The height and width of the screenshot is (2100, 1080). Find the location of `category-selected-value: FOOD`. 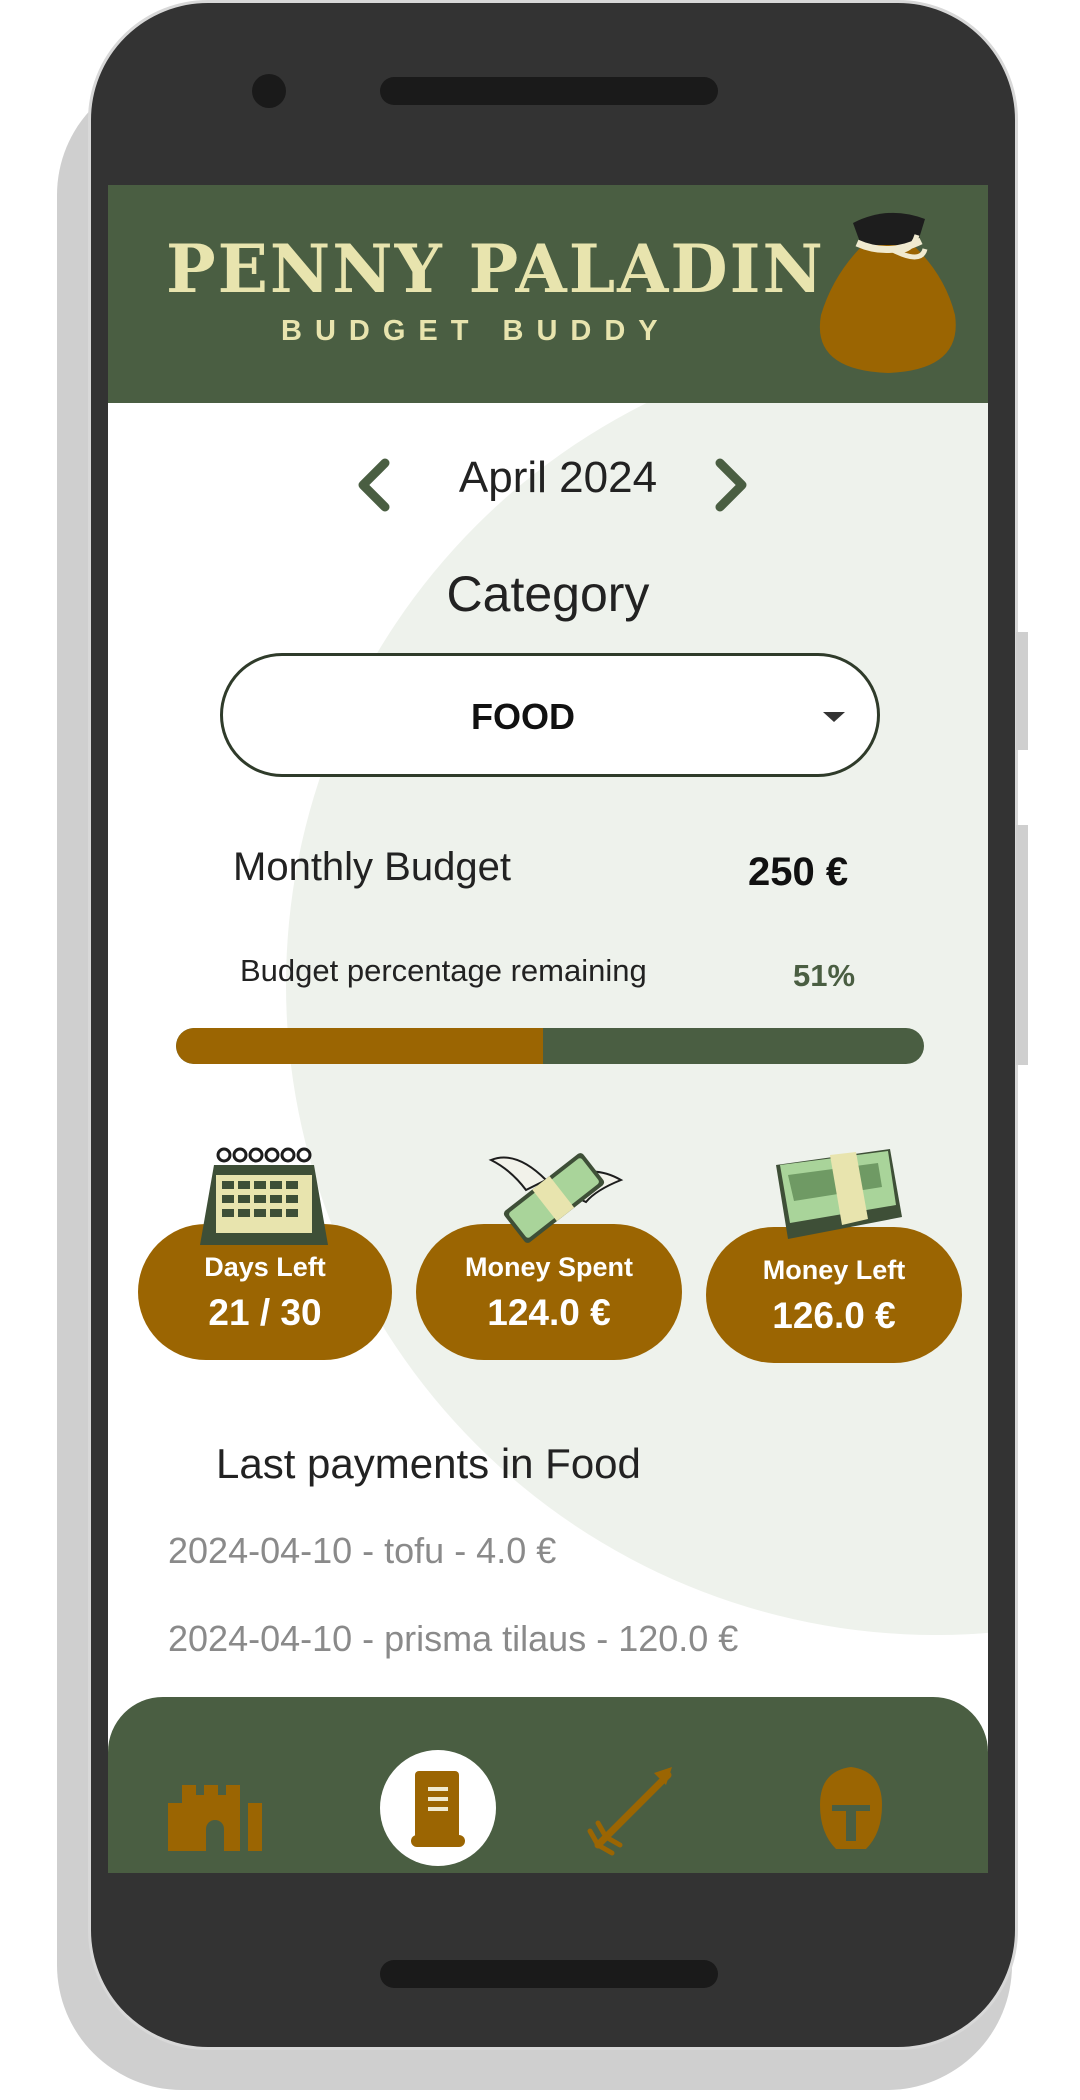

category-selected-value: FOOD is located at coordinates (523, 716).